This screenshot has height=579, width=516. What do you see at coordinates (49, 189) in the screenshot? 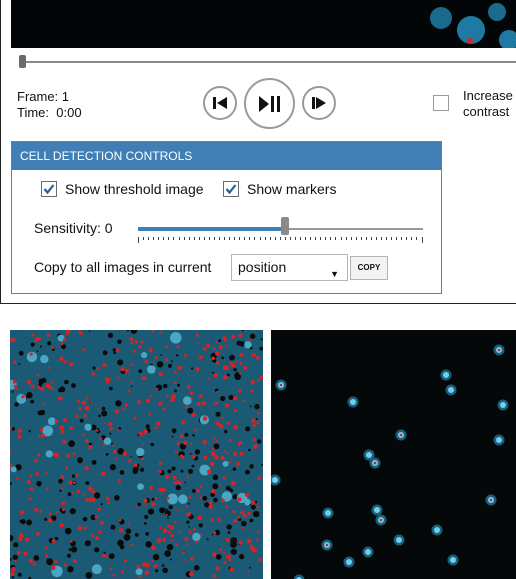
I see `show-threshold-checkbox` at bounding box center [49, 189].